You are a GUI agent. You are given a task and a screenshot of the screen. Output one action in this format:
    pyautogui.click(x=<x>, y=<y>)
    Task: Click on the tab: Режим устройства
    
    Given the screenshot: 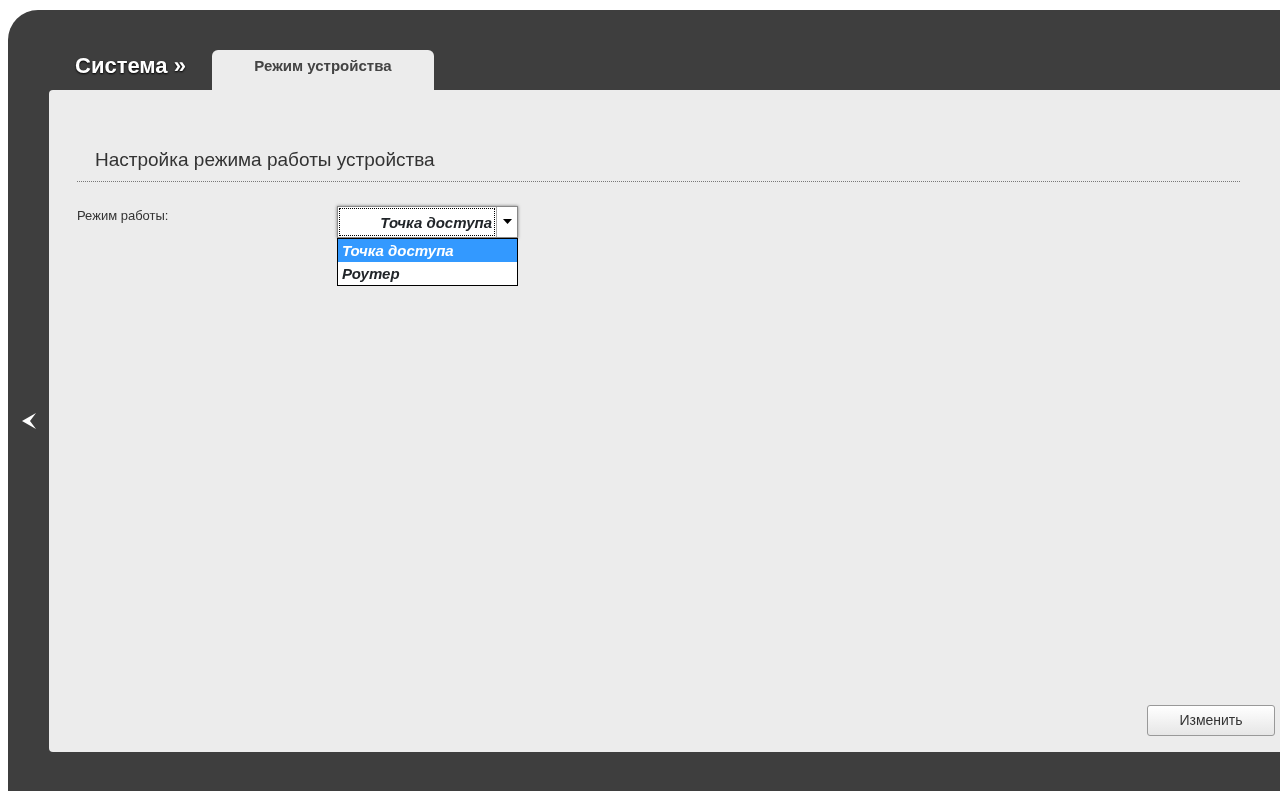 What is the action you would take?
    pyautogui.click(x=322, y=70)
    